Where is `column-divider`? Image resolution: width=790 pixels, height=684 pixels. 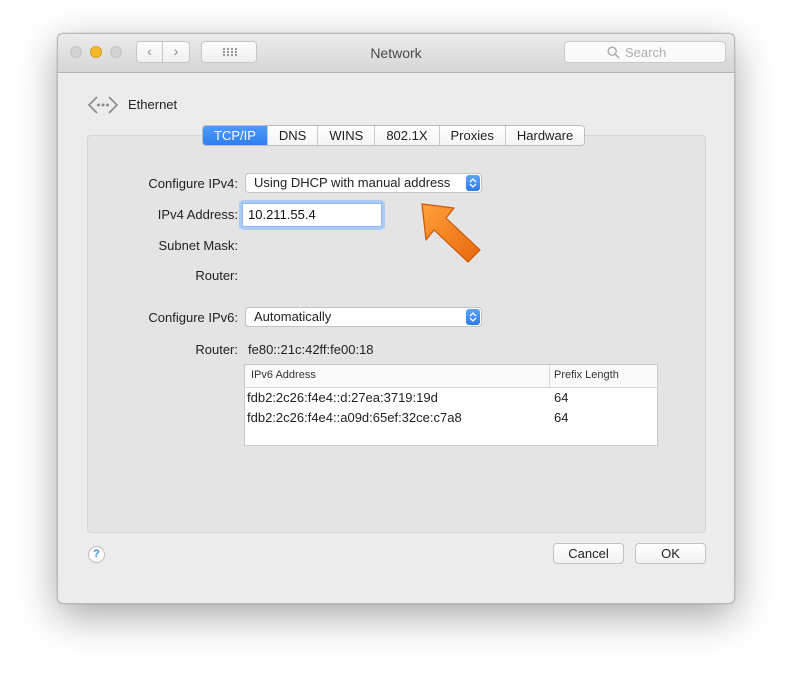 column-divider is located at coordinates (549, 376).